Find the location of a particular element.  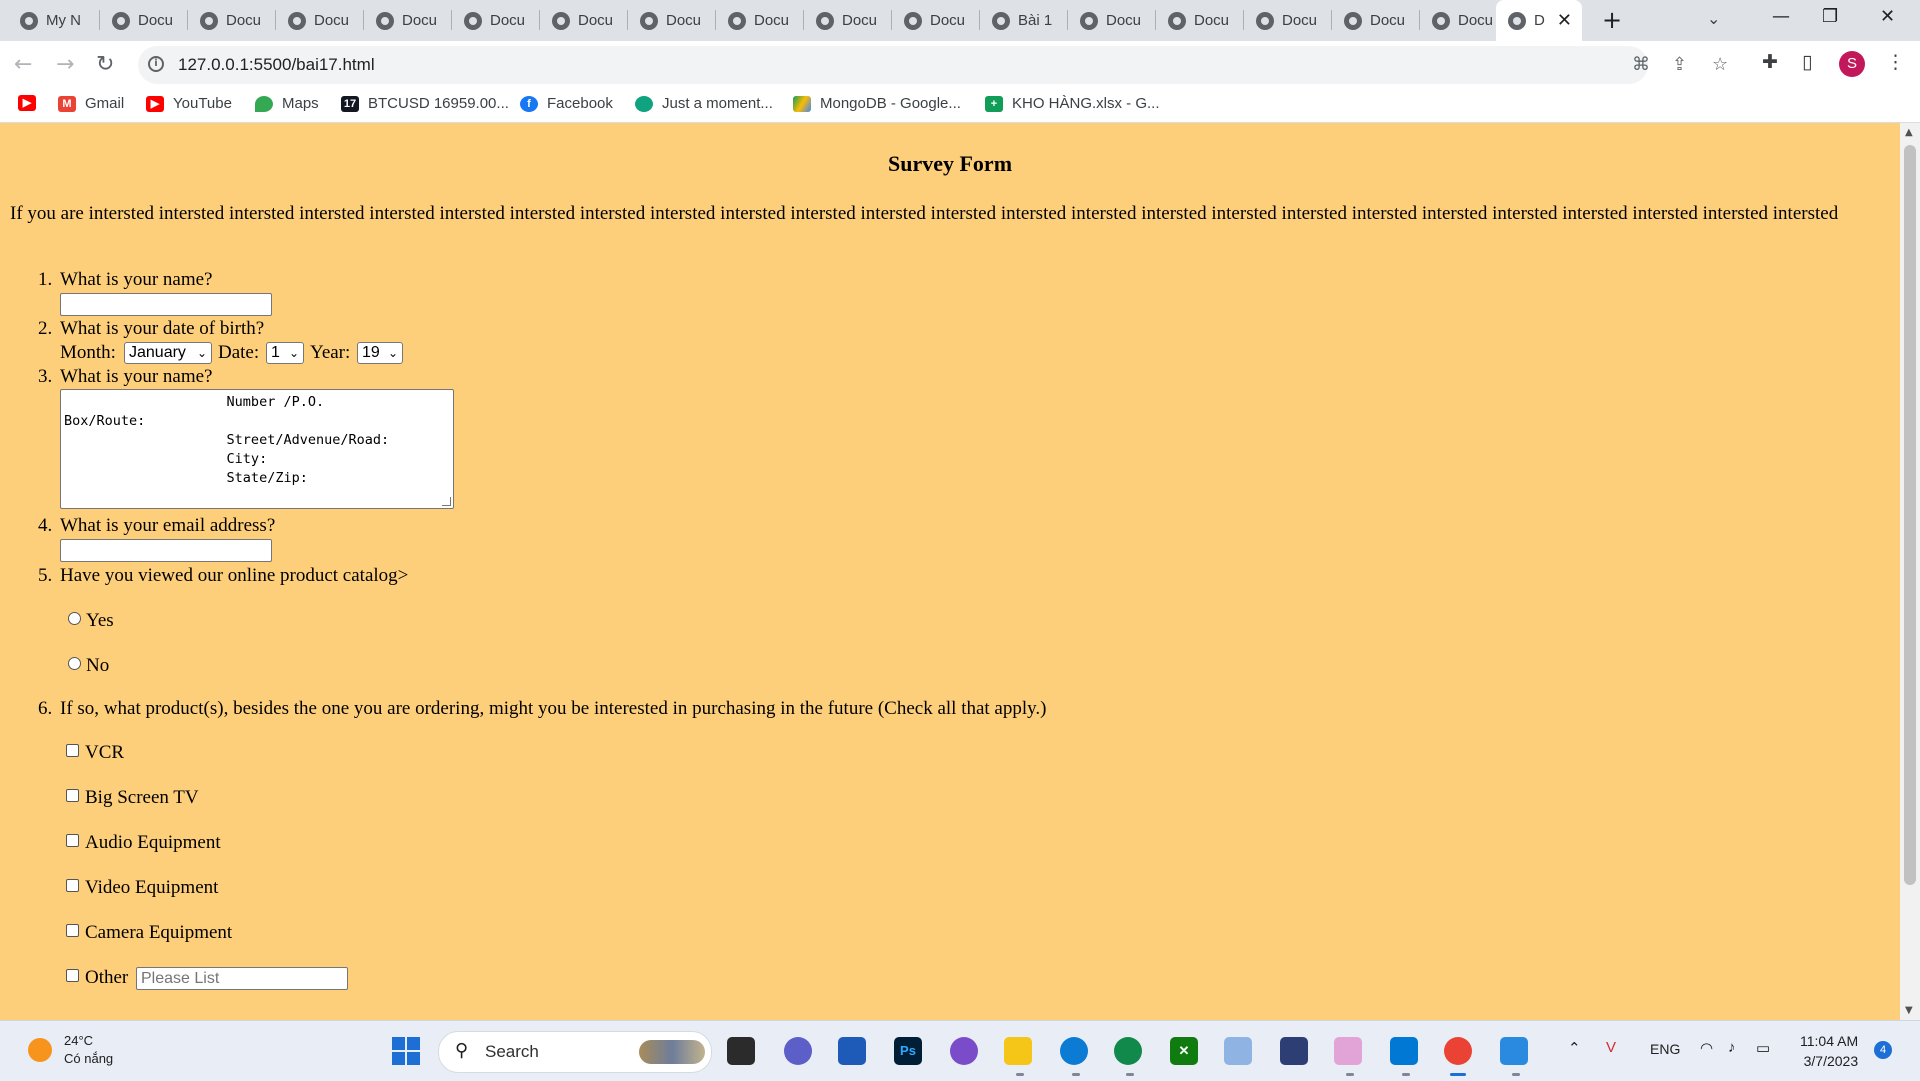

scroll-up-icon: ▲ is located at coordinates (1909, 132).